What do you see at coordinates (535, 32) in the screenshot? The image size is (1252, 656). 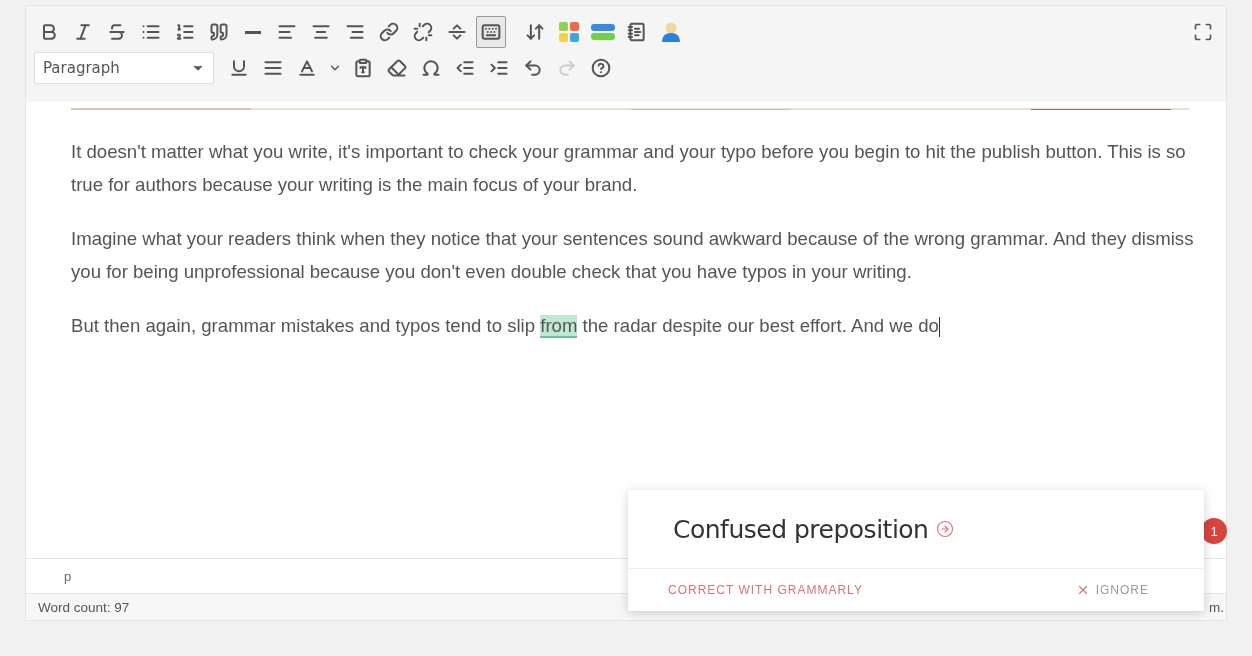 I see `up-down-arrows-icon` at bounding box center [535, 32].